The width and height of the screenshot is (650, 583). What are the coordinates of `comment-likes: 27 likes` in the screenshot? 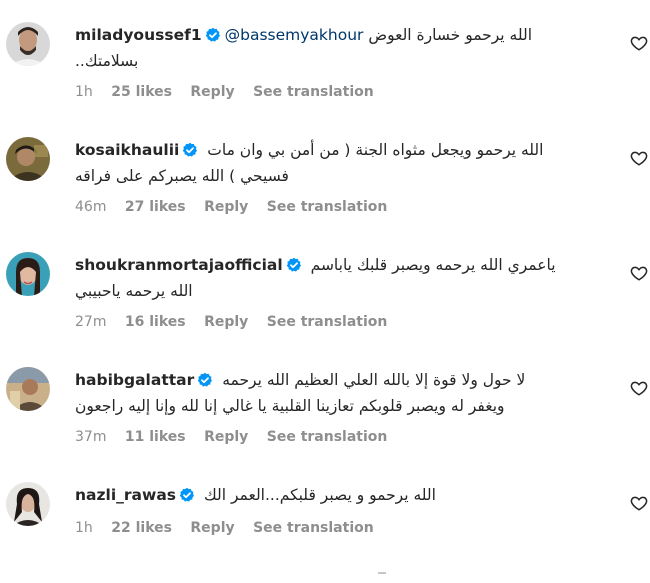 It's located at (155, 207).